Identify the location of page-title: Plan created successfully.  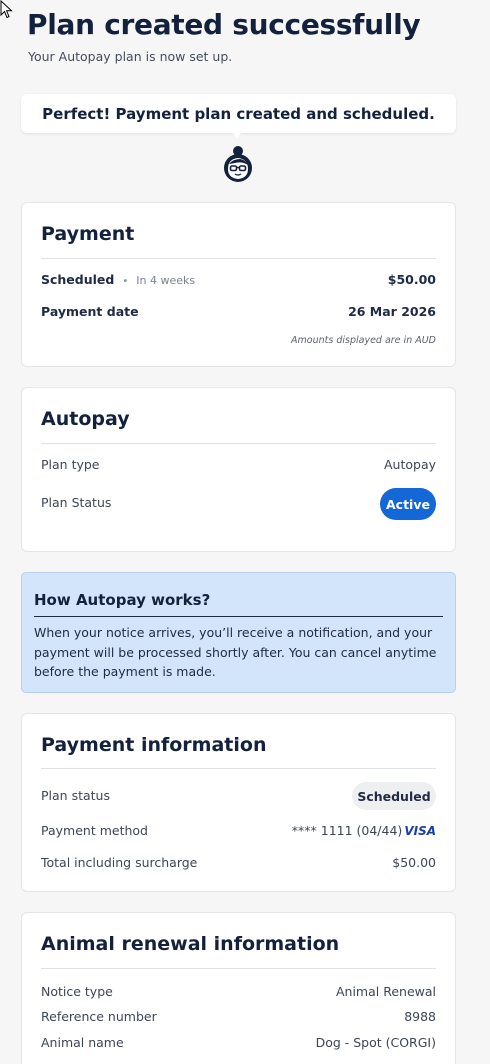
(224, 24).